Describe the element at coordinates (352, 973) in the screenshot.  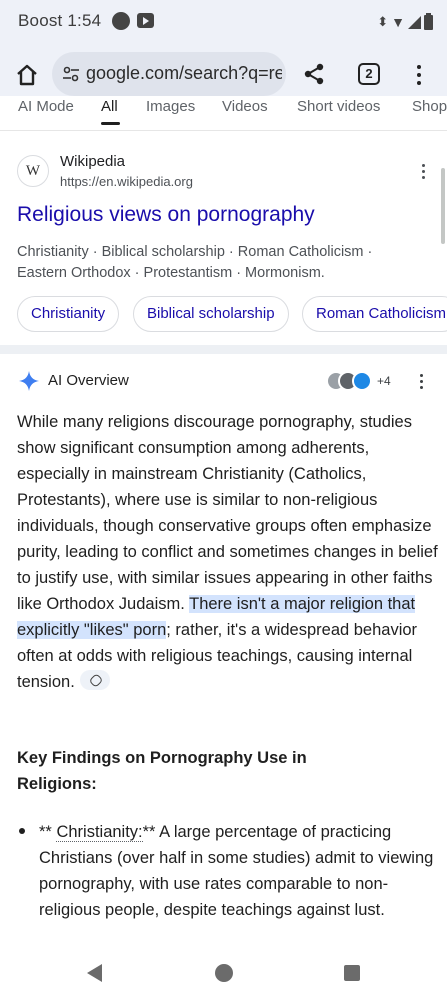
I see `recents-icon` at that location.